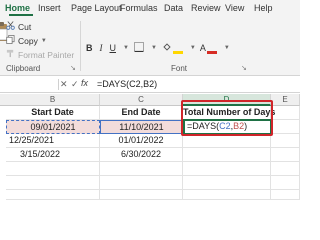 Image resolution: width=320 pixels, height=240 pixels. Describe the element at coordinates (141, 183) in the screenshot. I see `cell-c6` at that location.